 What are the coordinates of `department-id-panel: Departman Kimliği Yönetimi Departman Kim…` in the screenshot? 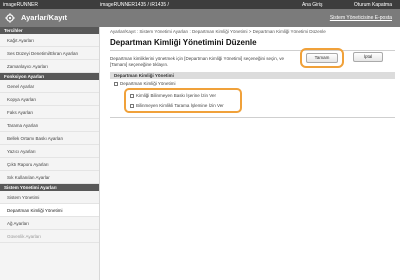 It's located at (252, 95).